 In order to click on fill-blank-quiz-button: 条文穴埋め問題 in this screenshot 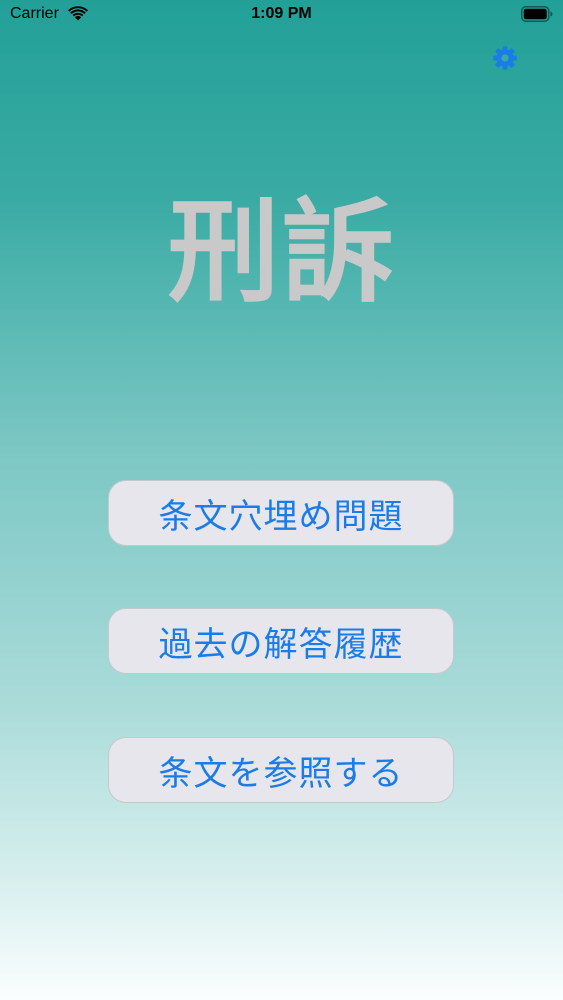, I will do `click(281, 513)`.